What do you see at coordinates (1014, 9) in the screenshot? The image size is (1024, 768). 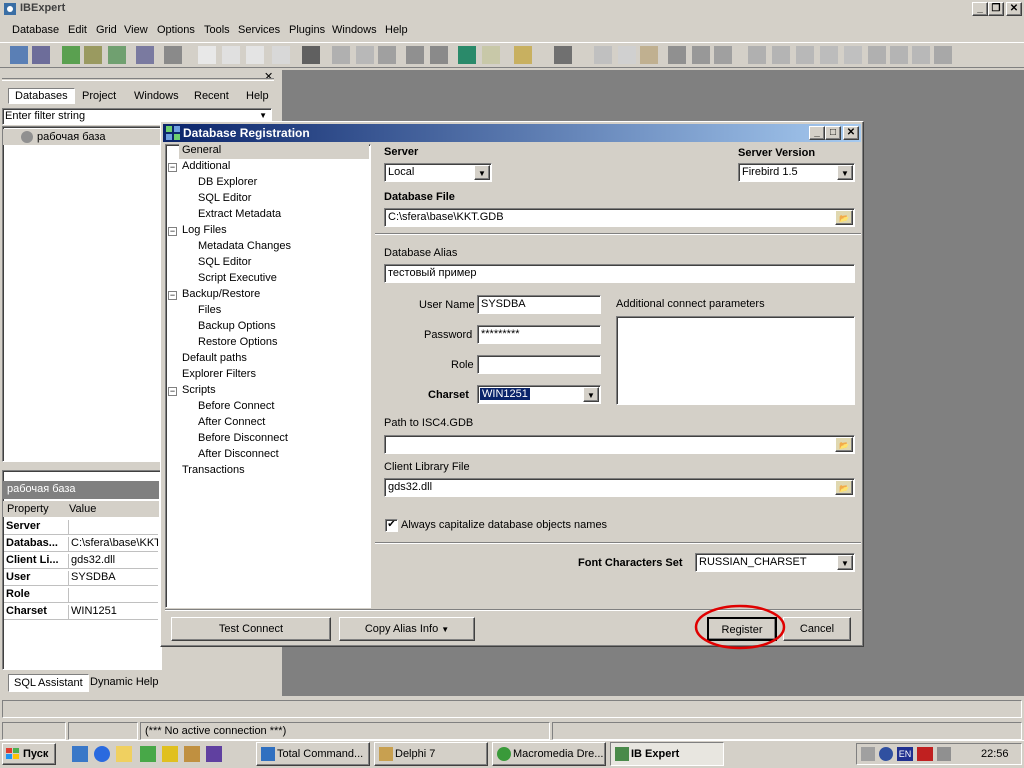 I see `close-button: ✕` at bounding box center [1014, 9].